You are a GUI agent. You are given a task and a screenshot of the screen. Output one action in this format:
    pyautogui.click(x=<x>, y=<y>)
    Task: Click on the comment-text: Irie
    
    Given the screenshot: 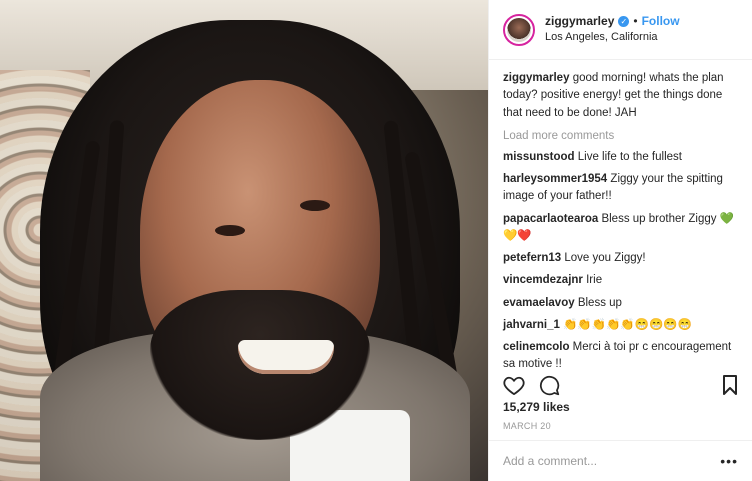 What is the action you would take?
    pyautogui.click(x=594, y=280)
    